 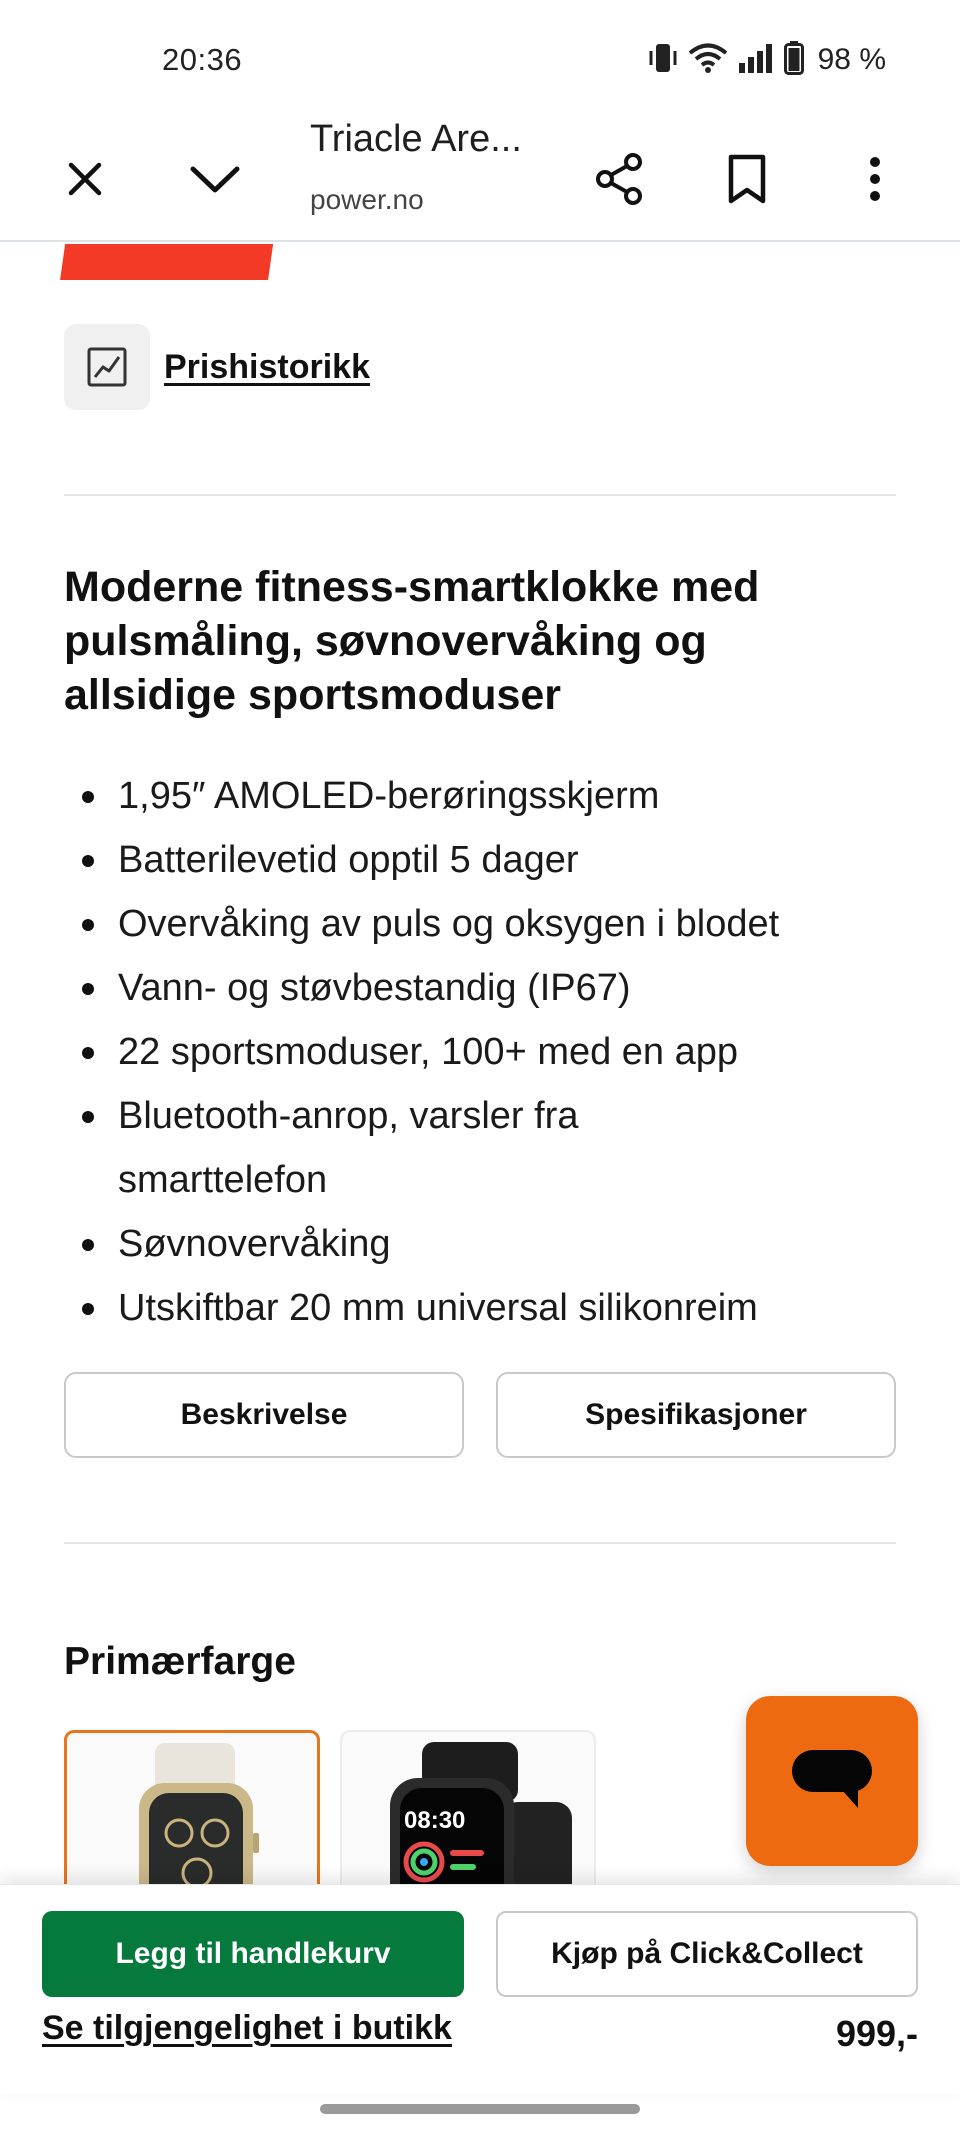 What do you see at coordinates (434, 1820) in the screenshot?
I see `watch-screen-time: 08:30` at bounding box center [434, 1820].